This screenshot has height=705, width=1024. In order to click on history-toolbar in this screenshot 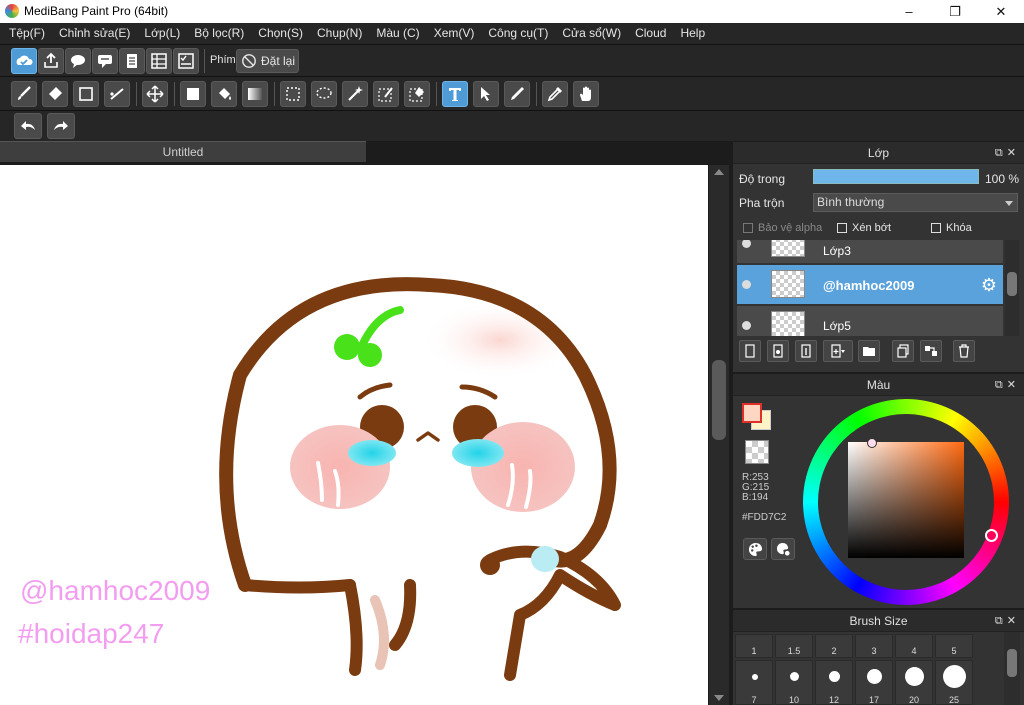, I will do `click(512, 125)`.